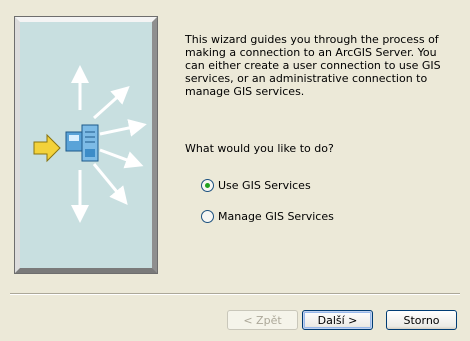  I want to click on server-icon, so click(82, 143).